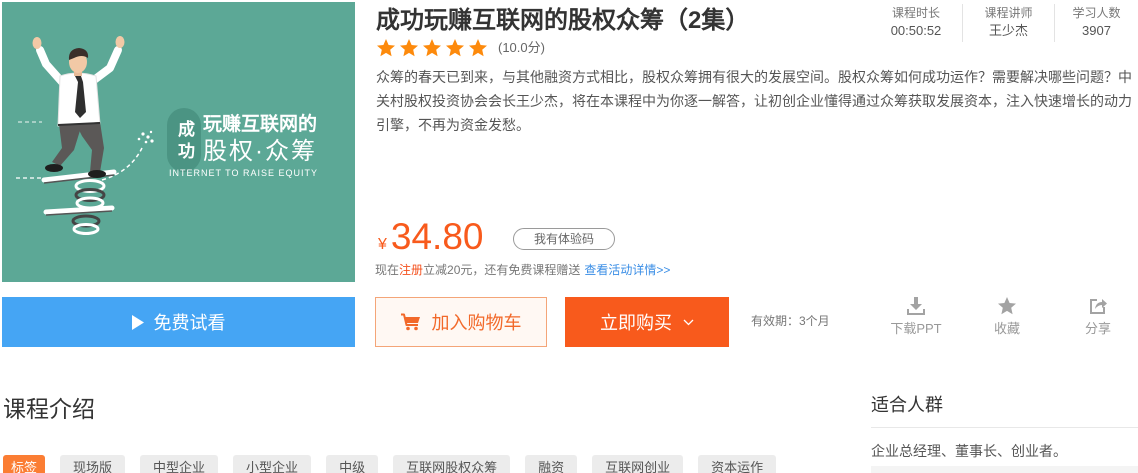  Describe the element at coordinates (410, 322) in the screenshot. I see `cart-icon` at that location.